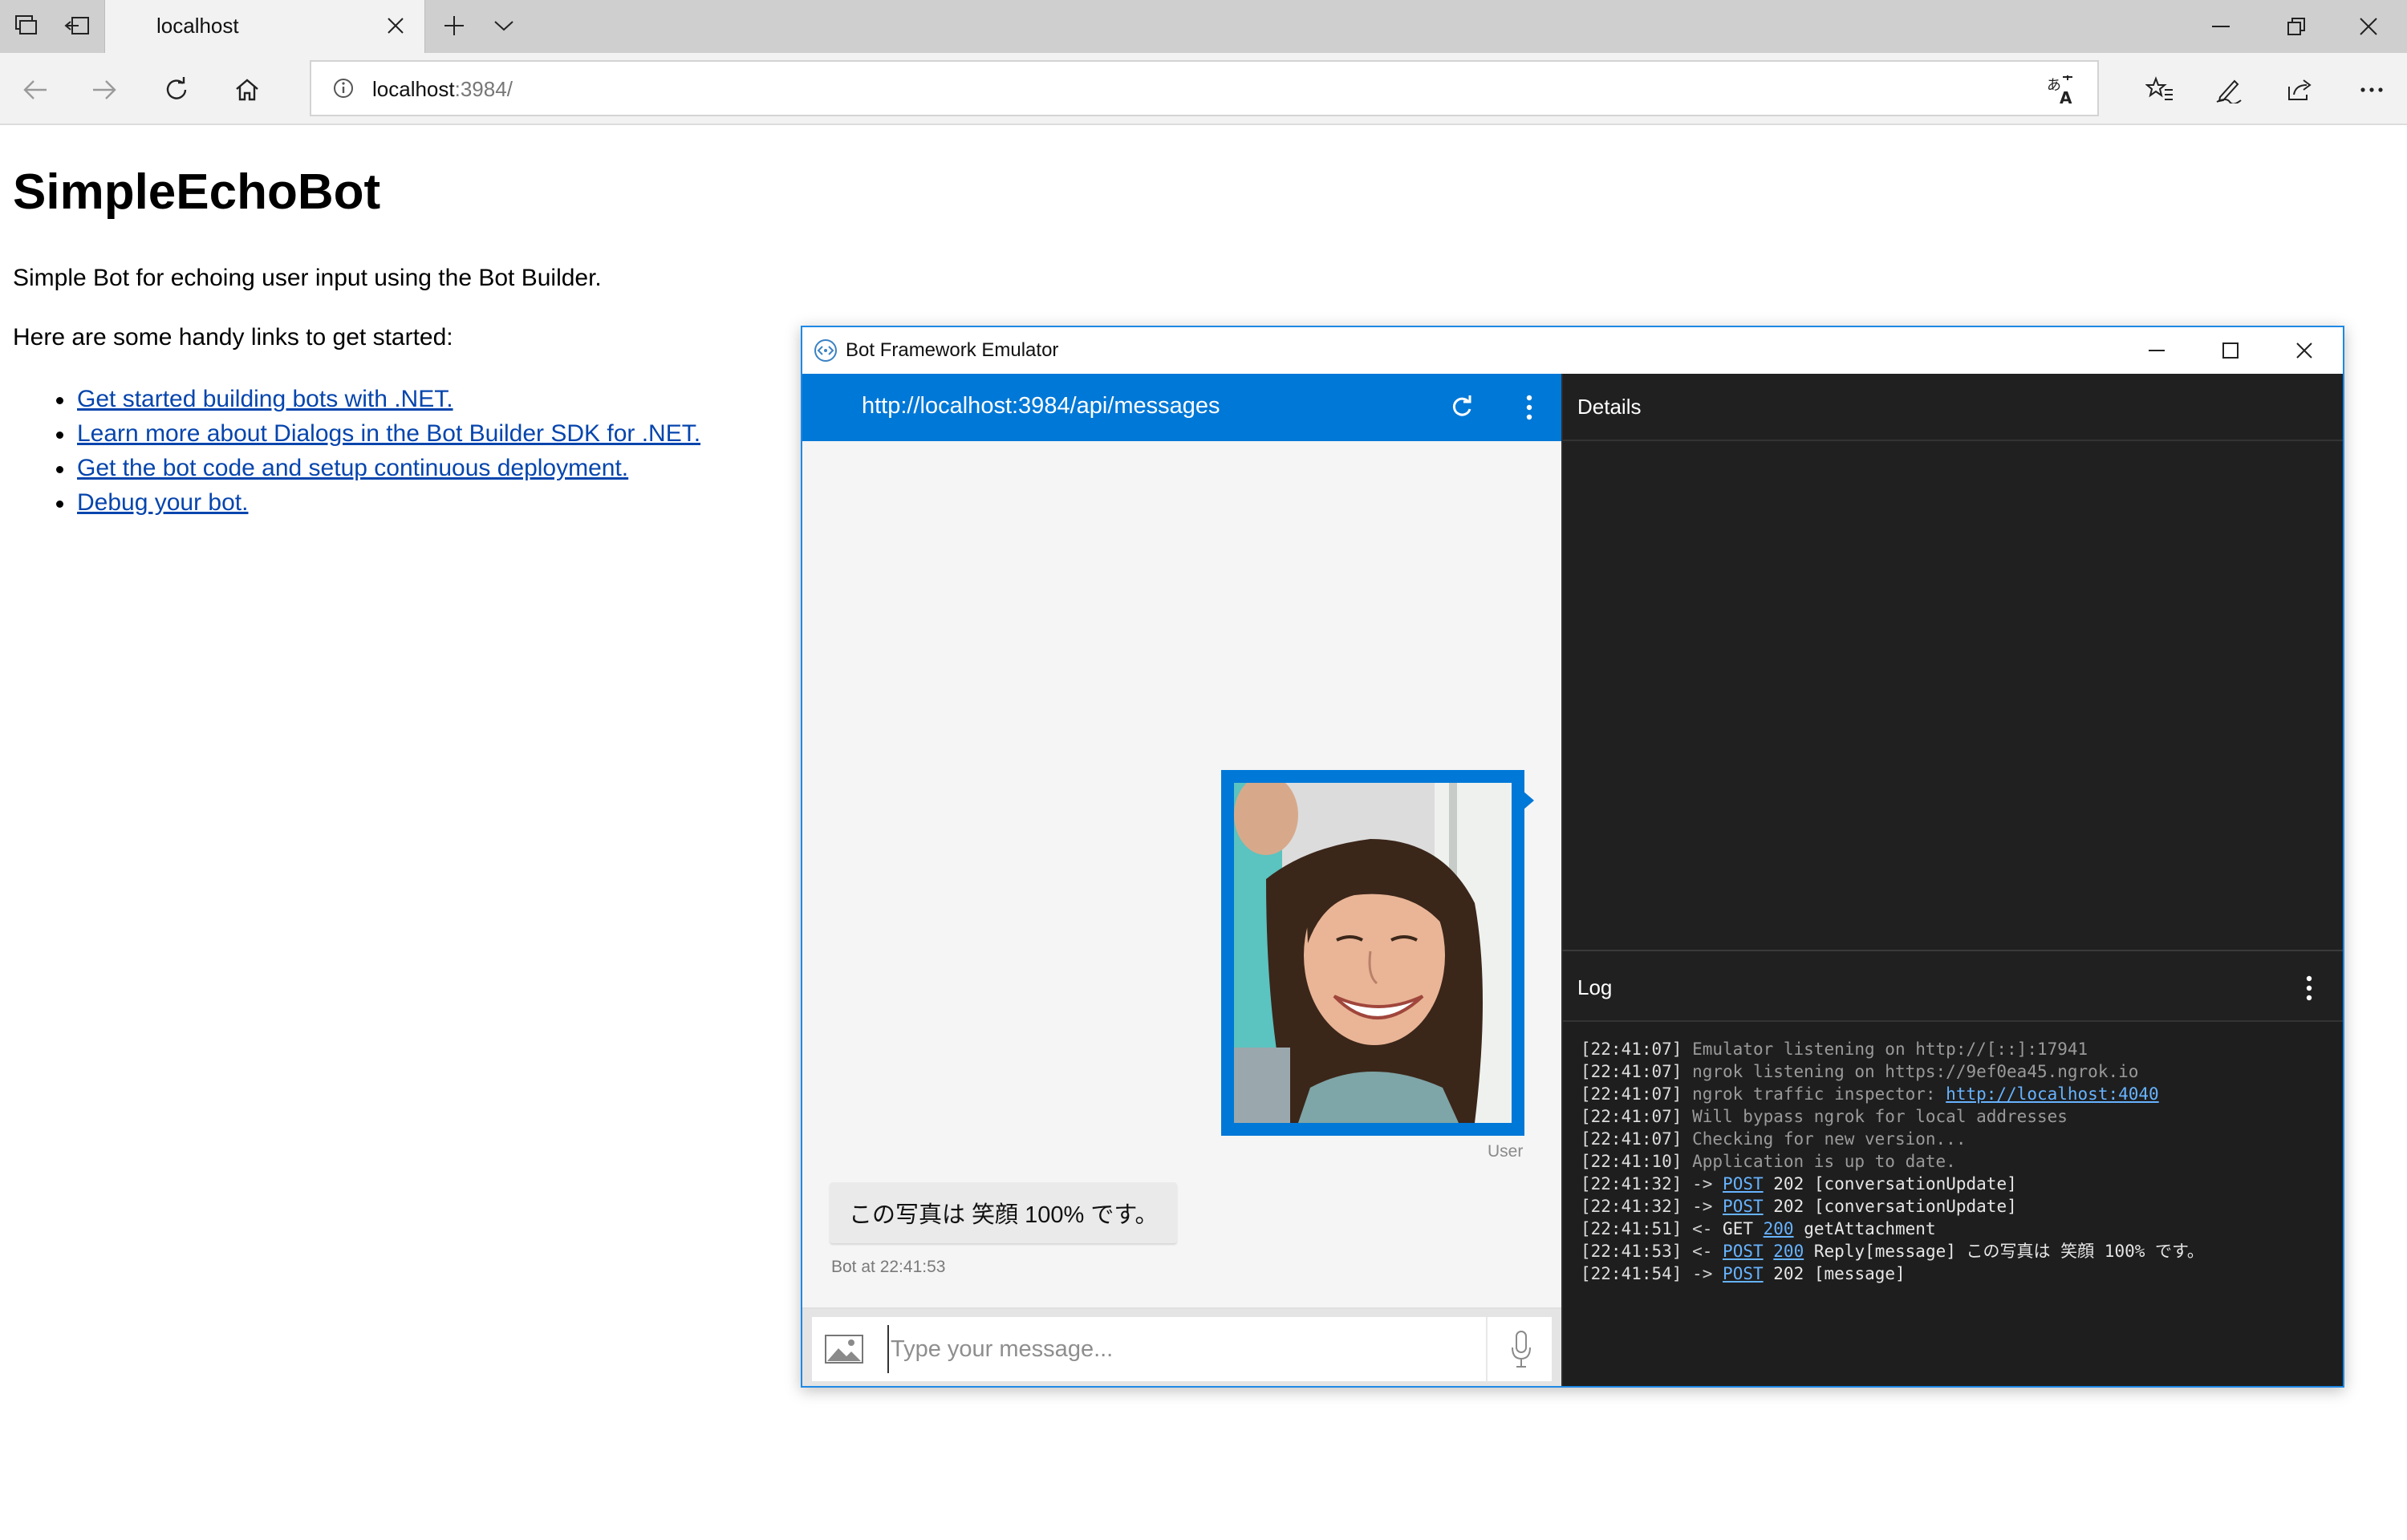  What do you see at coordinates (265, 399) in the screenshot?
I see `link-get-started-dotnet: Get started building bots with .NET.` at bounding box center [265, 399].